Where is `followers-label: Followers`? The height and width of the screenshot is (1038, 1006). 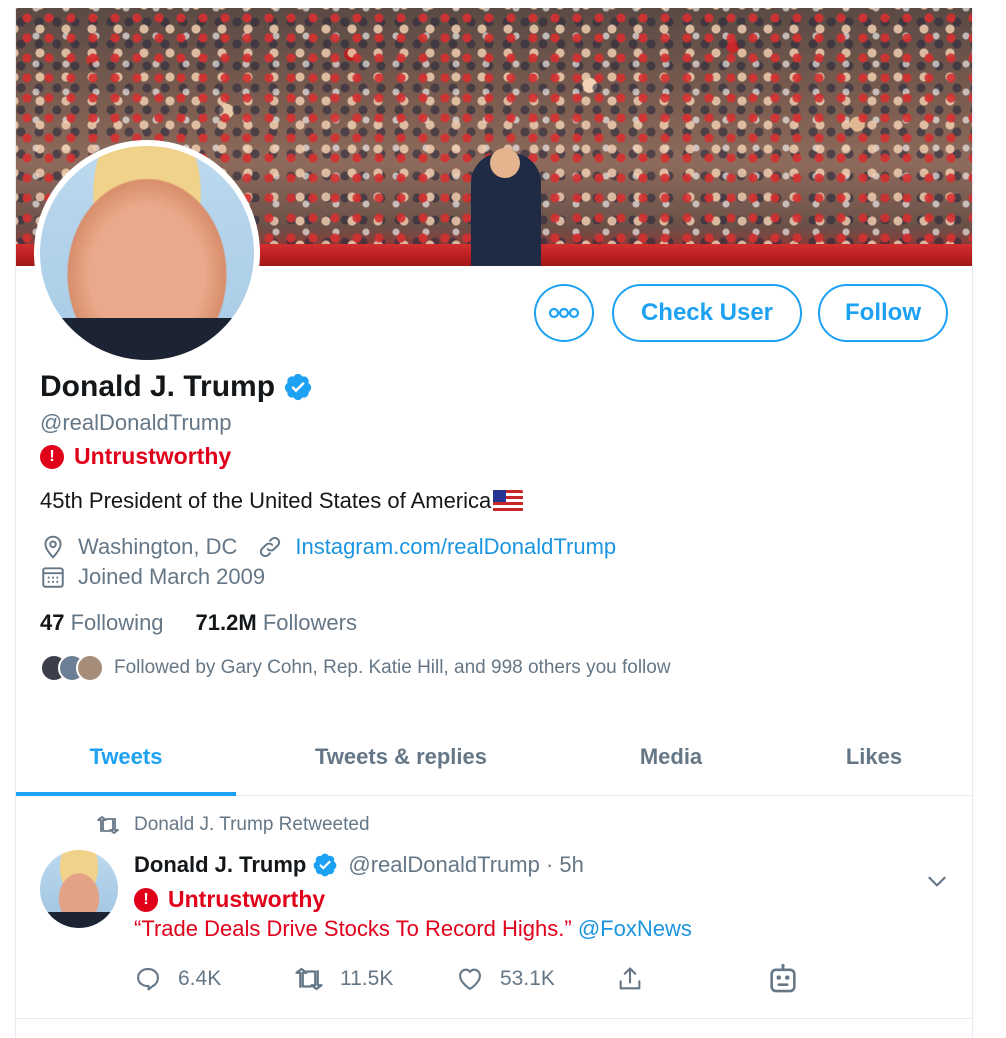 followers-label: Followers is located at coordinates (309, 622).